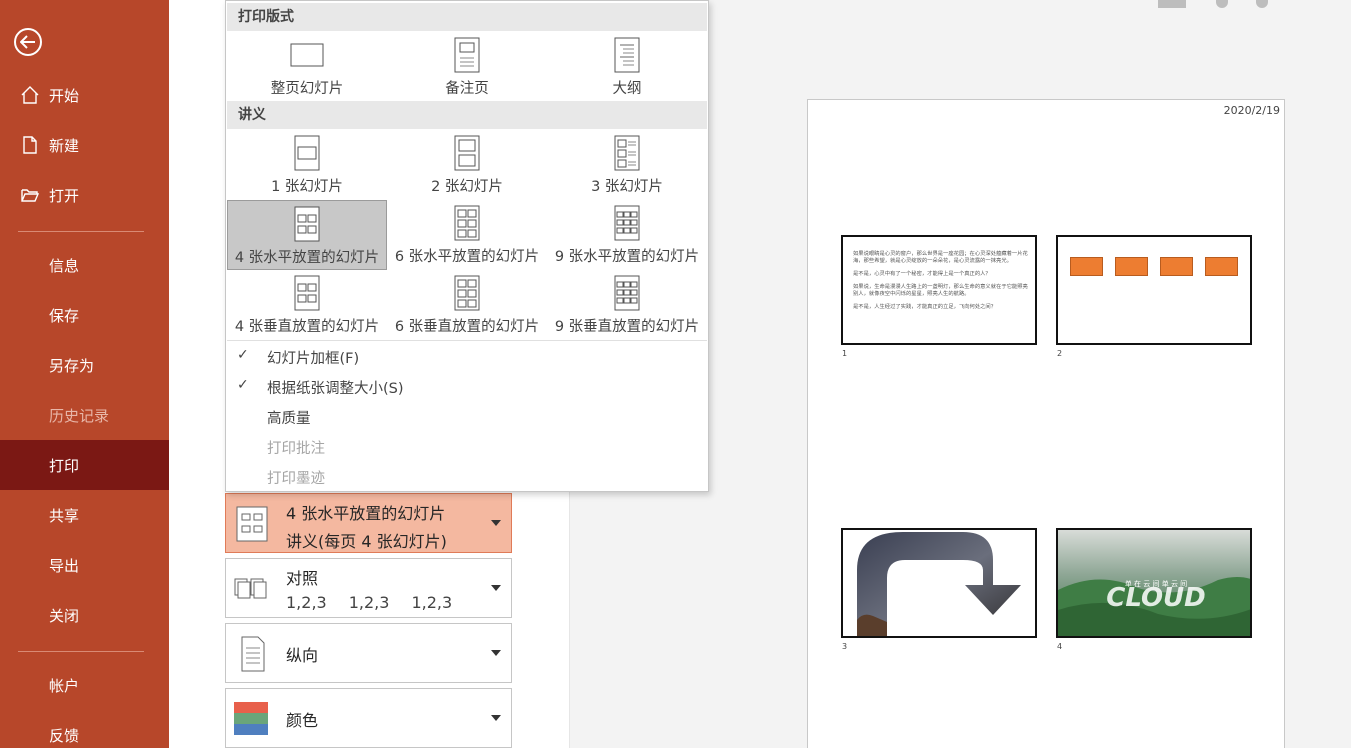 The image size is (1351, 748). What do you see at coordinates (467, 340) in the screenshot?
I see `menu-separator` at bounding box center [467, 340].